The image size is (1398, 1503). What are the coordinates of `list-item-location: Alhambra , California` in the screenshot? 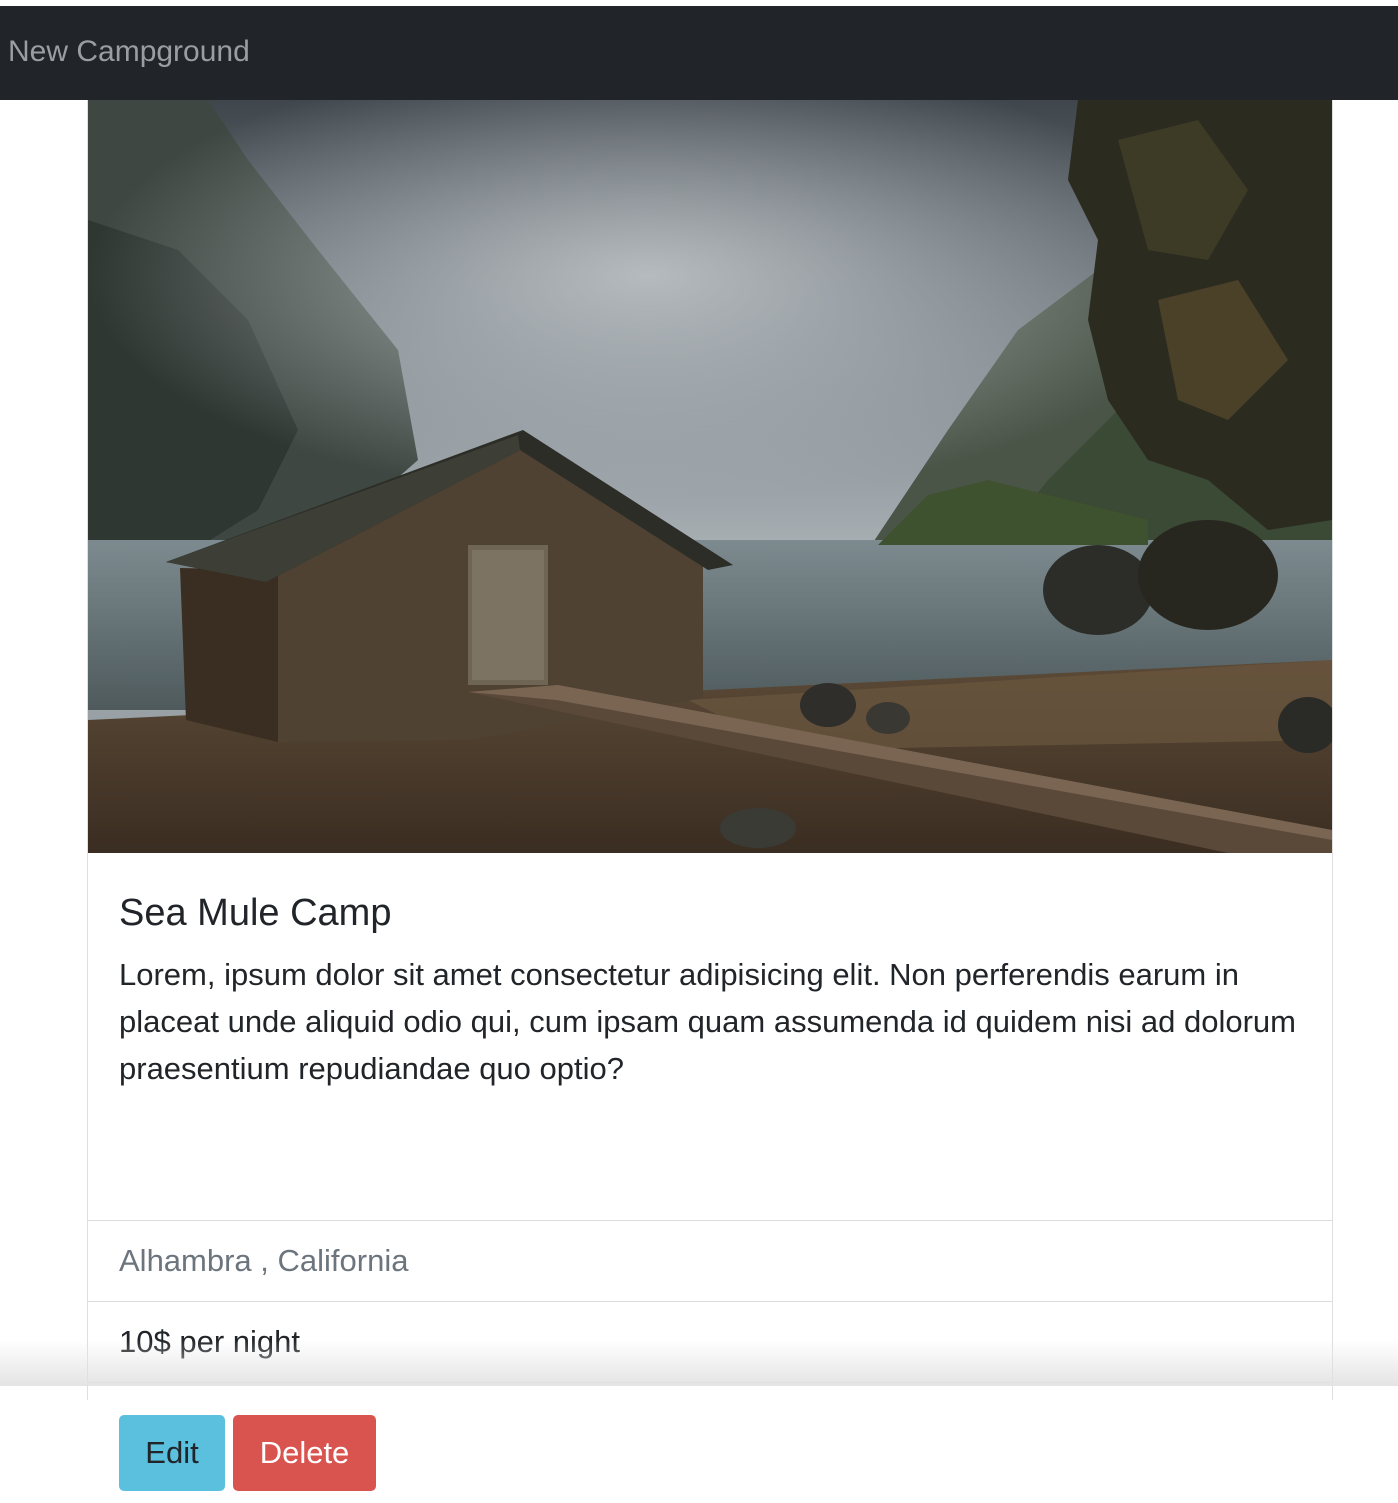 It's located at (710, 1261).